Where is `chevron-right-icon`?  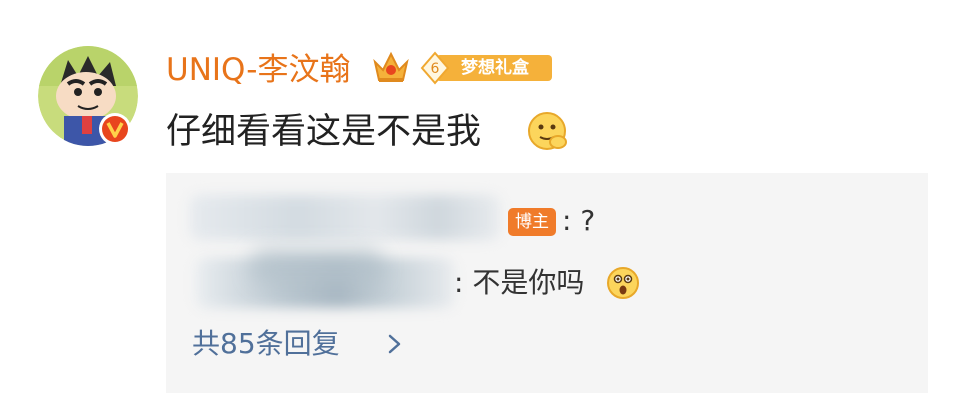
chevron-right-icon is located at coordinates (395, 344).